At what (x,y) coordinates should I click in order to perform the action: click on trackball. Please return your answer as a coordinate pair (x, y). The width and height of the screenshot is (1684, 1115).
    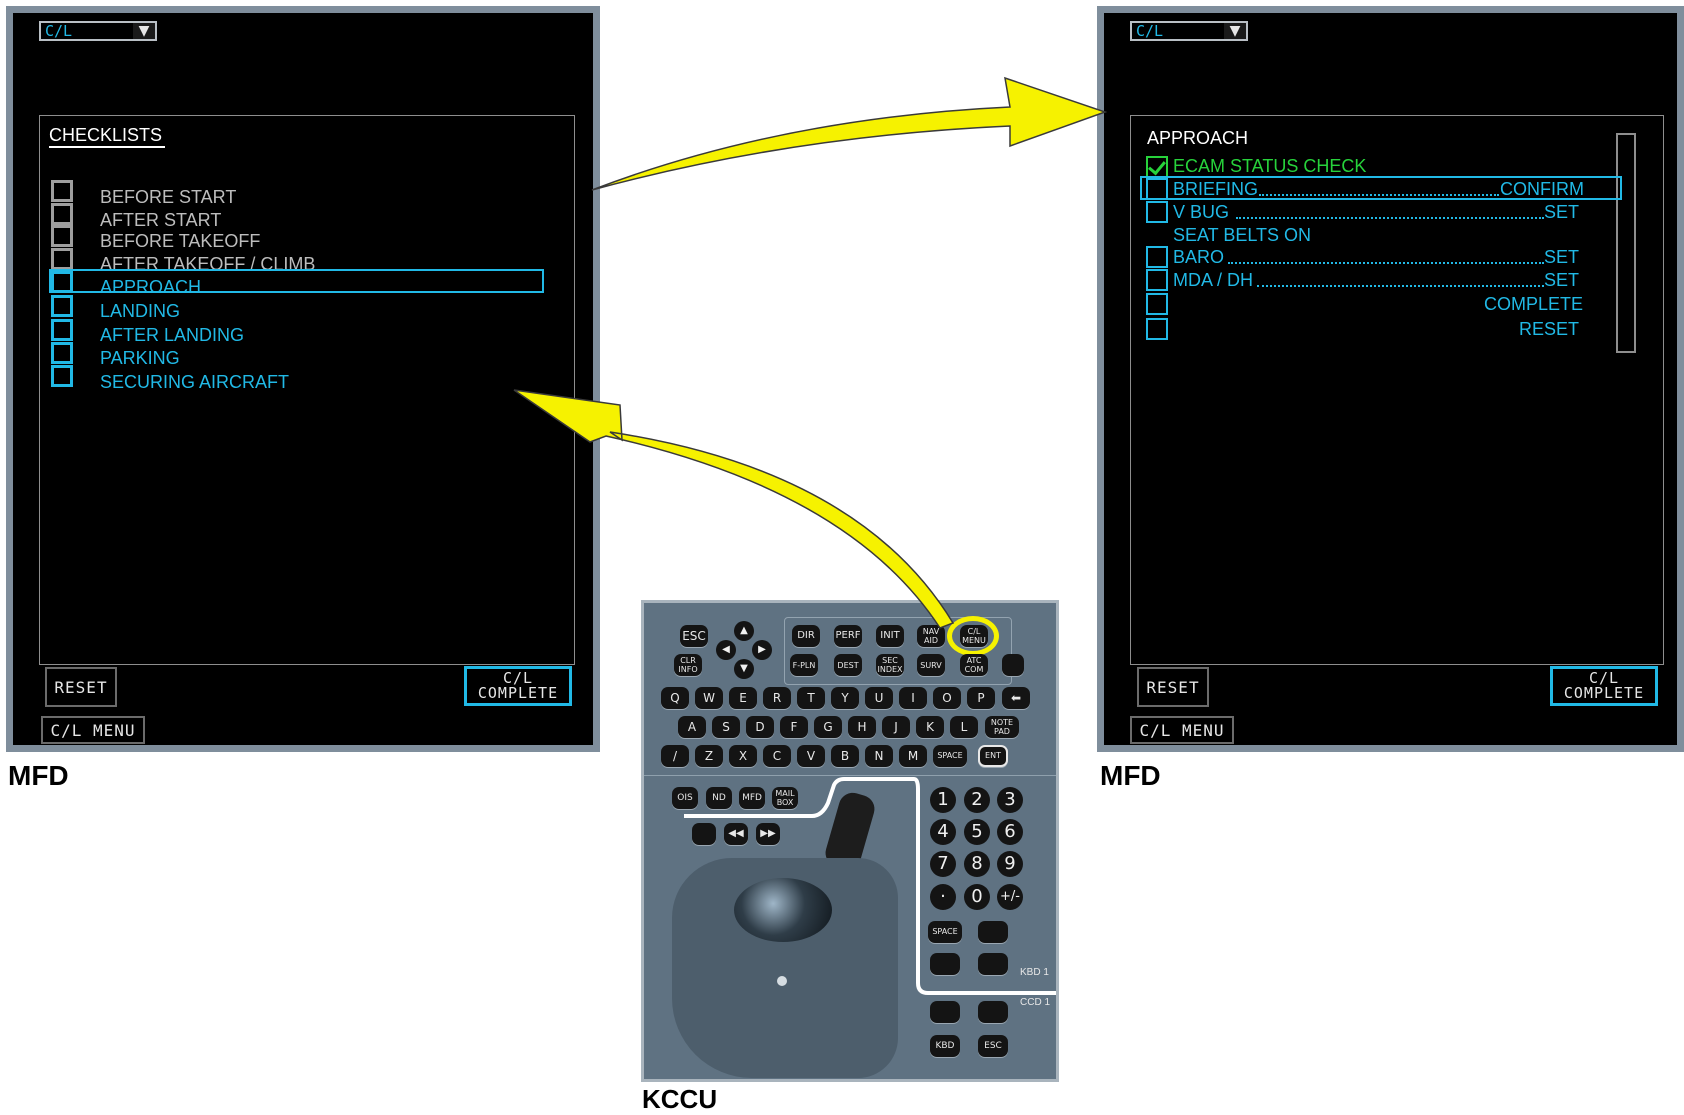
    Looking at the image, I should click on (783, 910).